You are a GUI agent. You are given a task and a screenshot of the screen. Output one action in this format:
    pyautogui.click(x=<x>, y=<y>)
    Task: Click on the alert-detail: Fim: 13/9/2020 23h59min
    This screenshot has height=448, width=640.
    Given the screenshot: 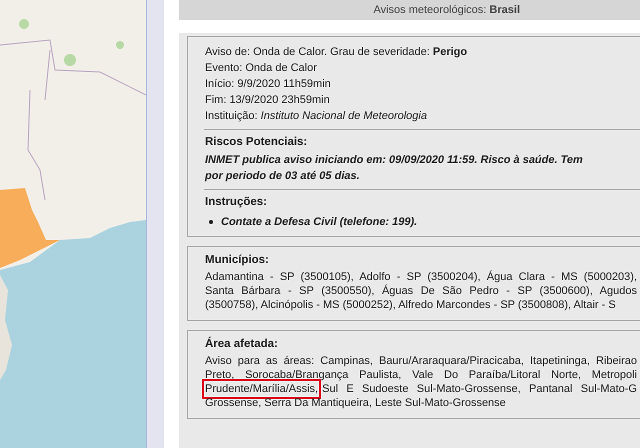 What is the action you would take?
    pyautogui.click(x=268, y=100)
    